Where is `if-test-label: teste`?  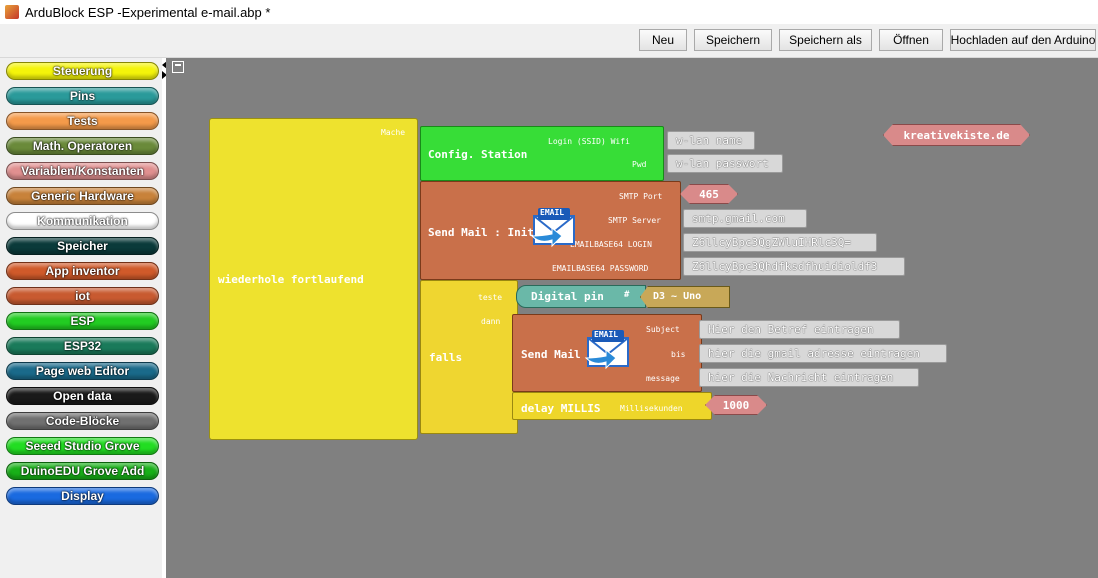
if-test-label: teste is located at coordinates (490, 297).